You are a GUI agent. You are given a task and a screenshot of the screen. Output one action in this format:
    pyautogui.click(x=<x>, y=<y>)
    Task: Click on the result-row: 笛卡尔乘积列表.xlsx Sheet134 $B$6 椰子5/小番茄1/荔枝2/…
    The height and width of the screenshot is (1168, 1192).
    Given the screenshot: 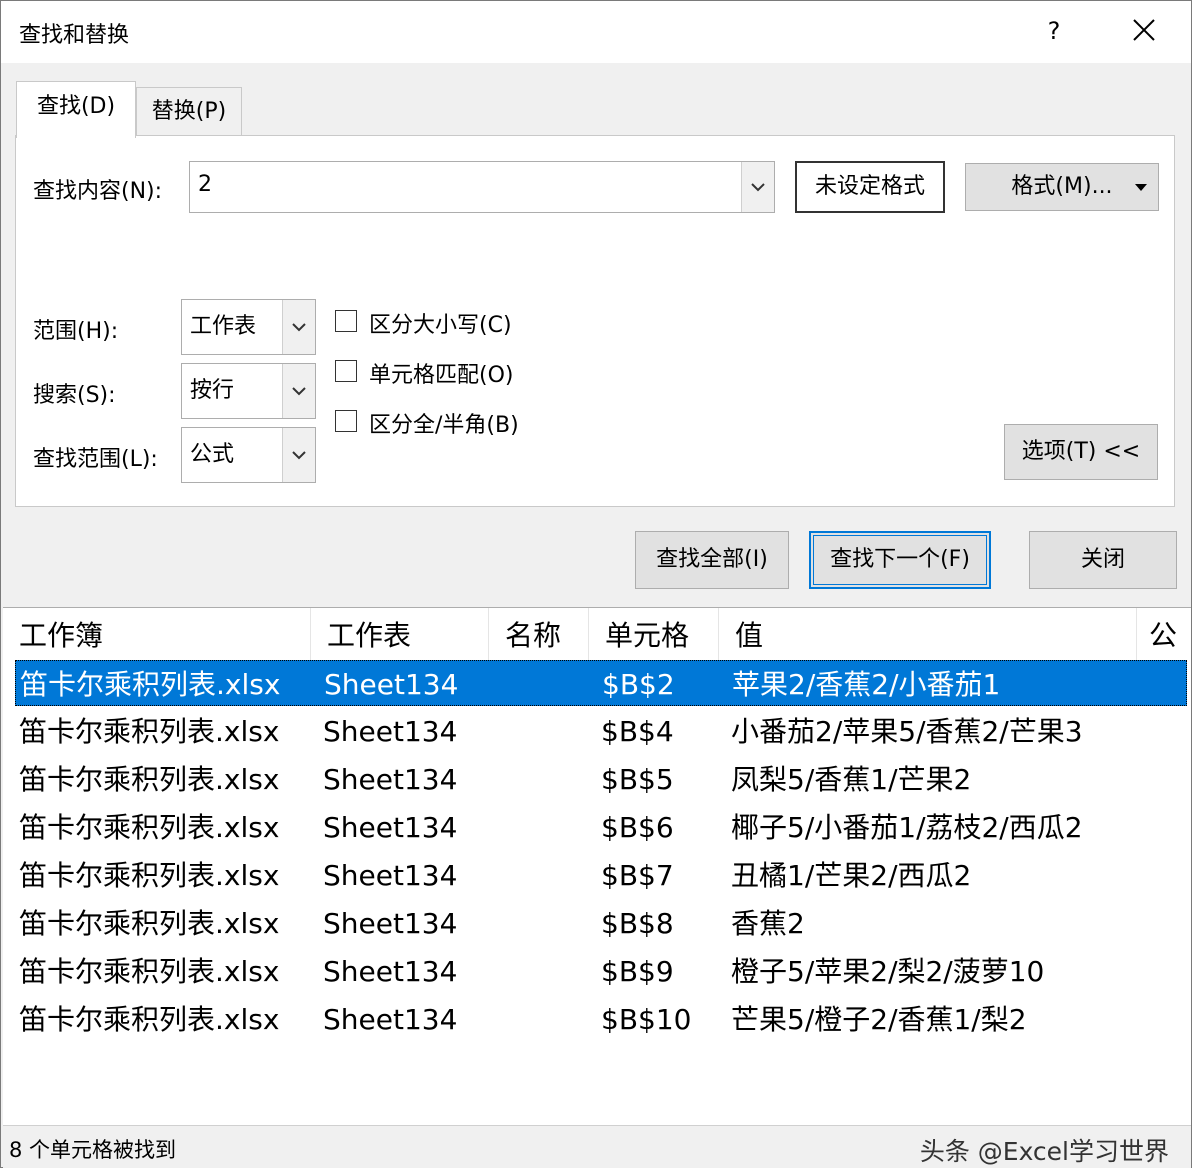 What is the action you would take?
    pyautogui.click(x=601, y=827)
    